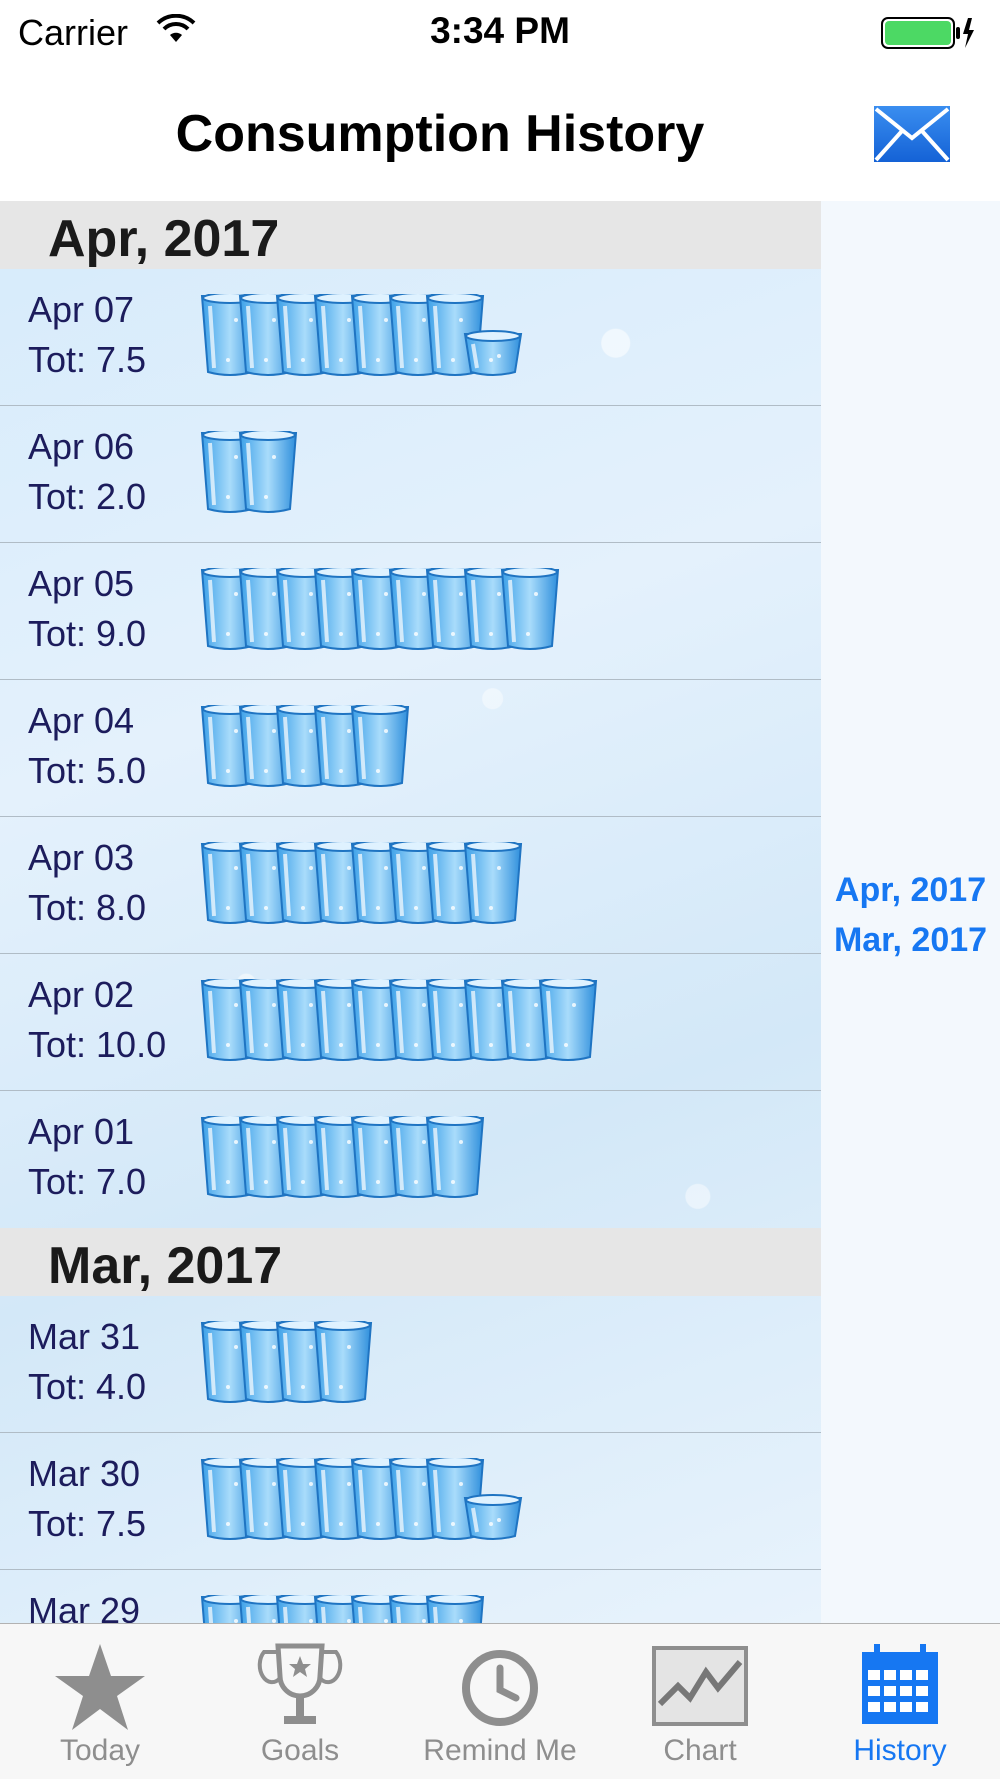  What do you see at coordinates (84, 1336) in the screenshot?
I see `row-date: Mar 31` at bounding box center [84, 1336].